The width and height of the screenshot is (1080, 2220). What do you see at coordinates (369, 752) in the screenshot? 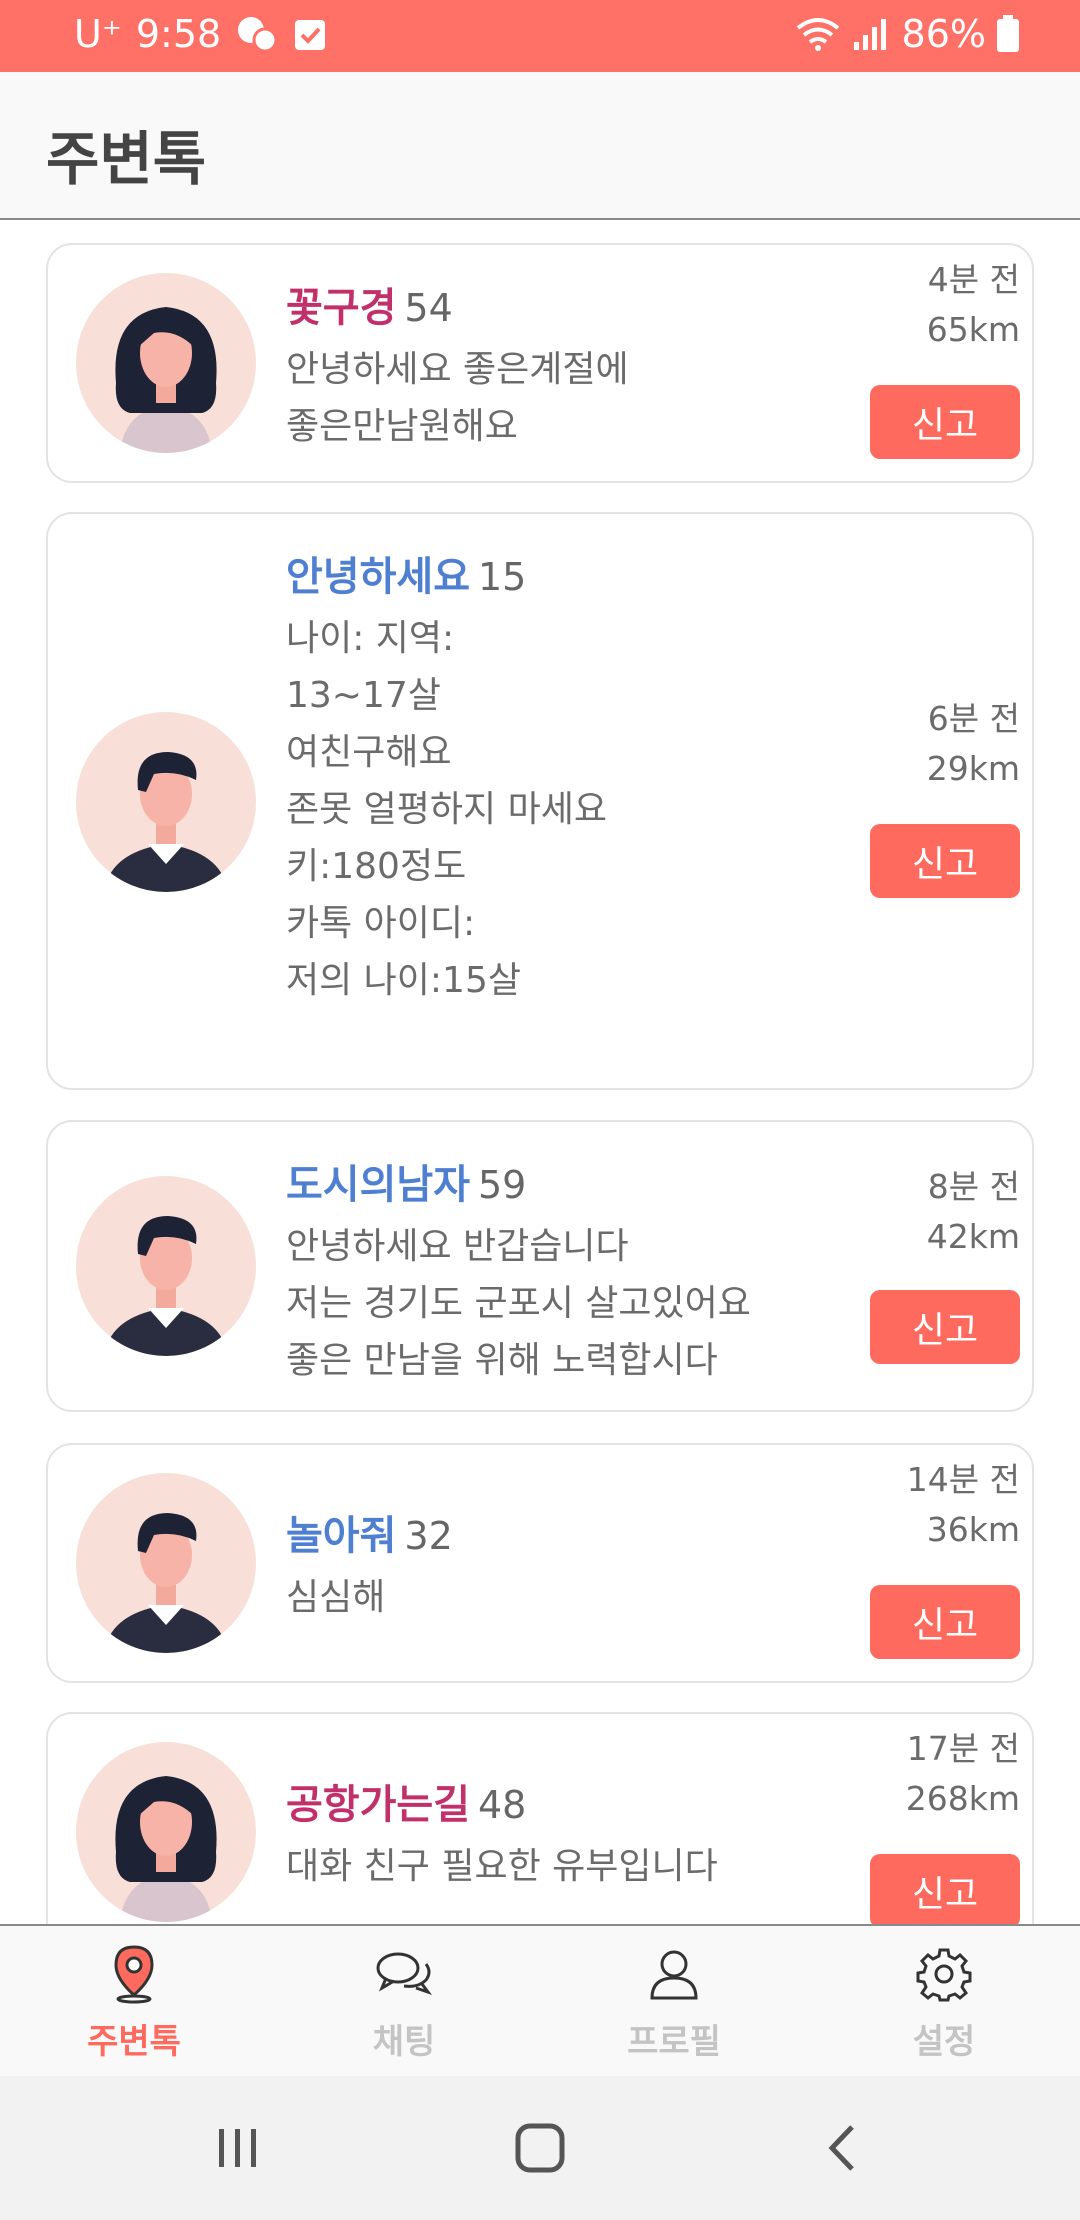
I see `message-line: 여친구해요` at bounding box center [369, 752].